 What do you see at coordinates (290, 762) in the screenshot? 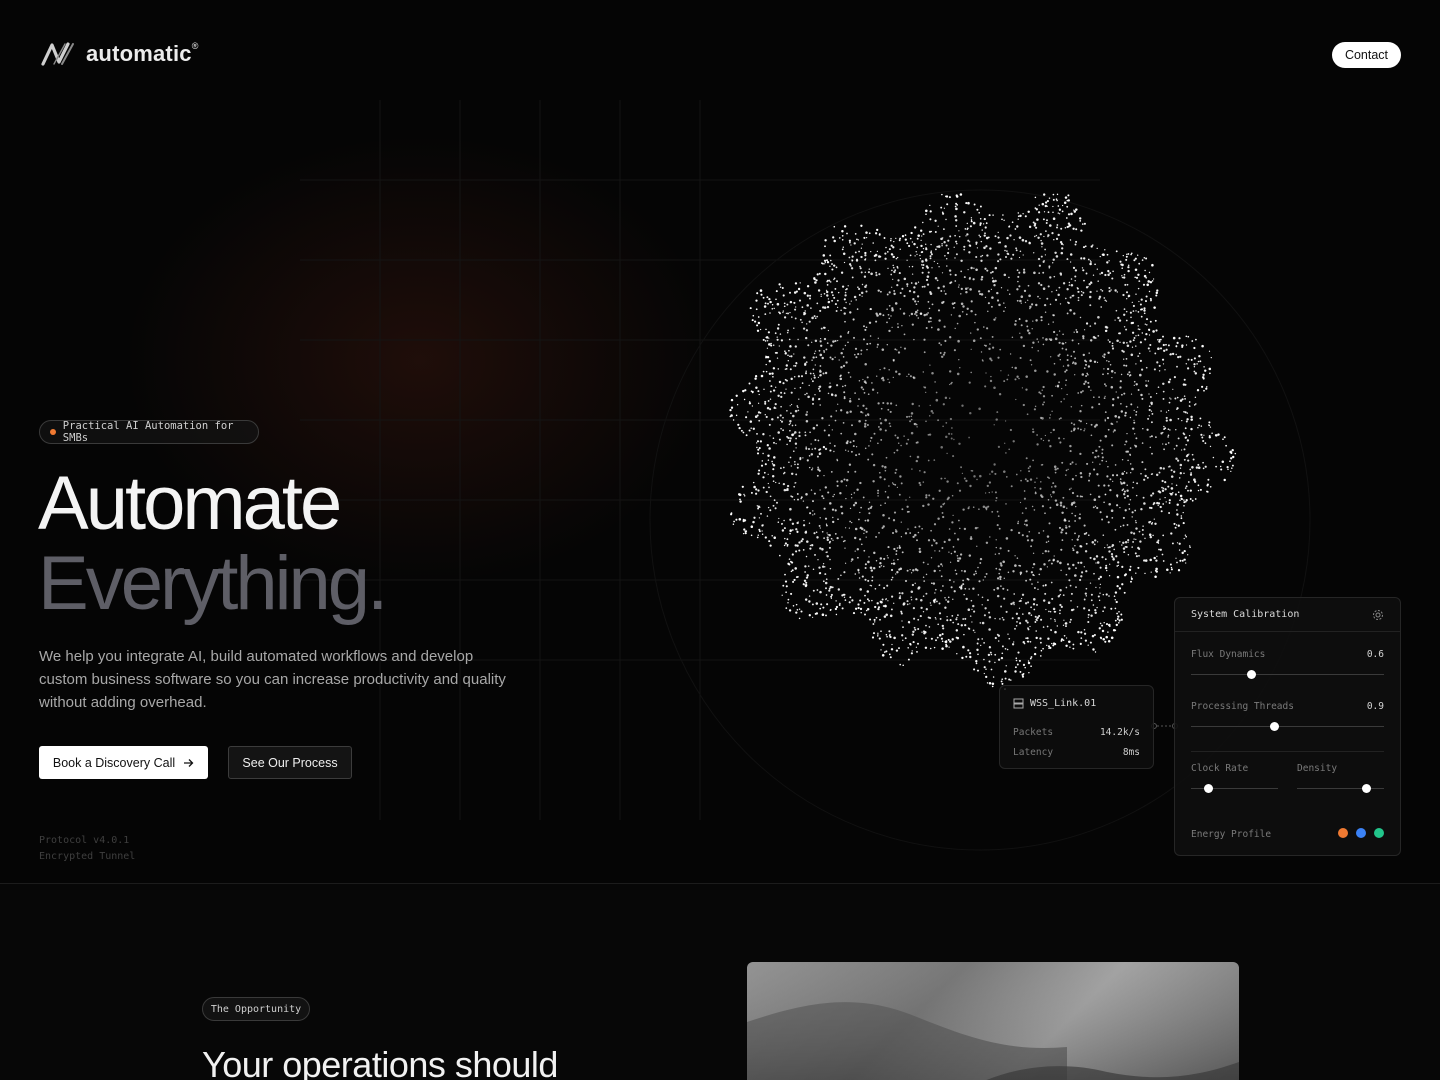
I see `see-our-process-button: See Our Process` at bounding box center [290, 762].